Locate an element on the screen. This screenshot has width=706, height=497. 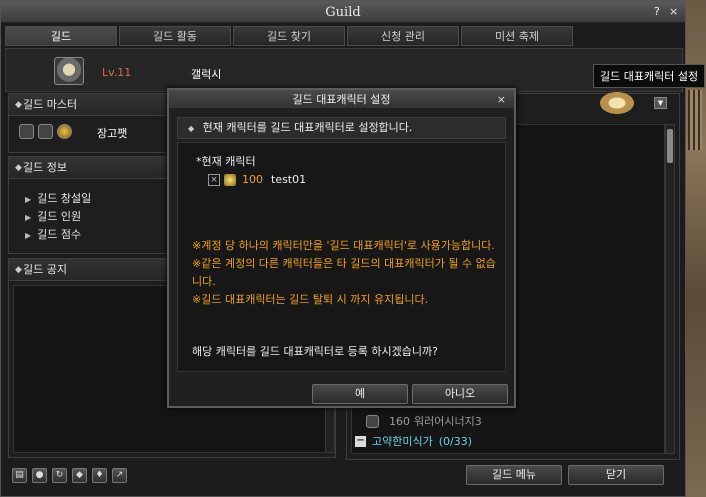
member-list-item: 160 워러어시너지3 is located at coordinates (424, 421).